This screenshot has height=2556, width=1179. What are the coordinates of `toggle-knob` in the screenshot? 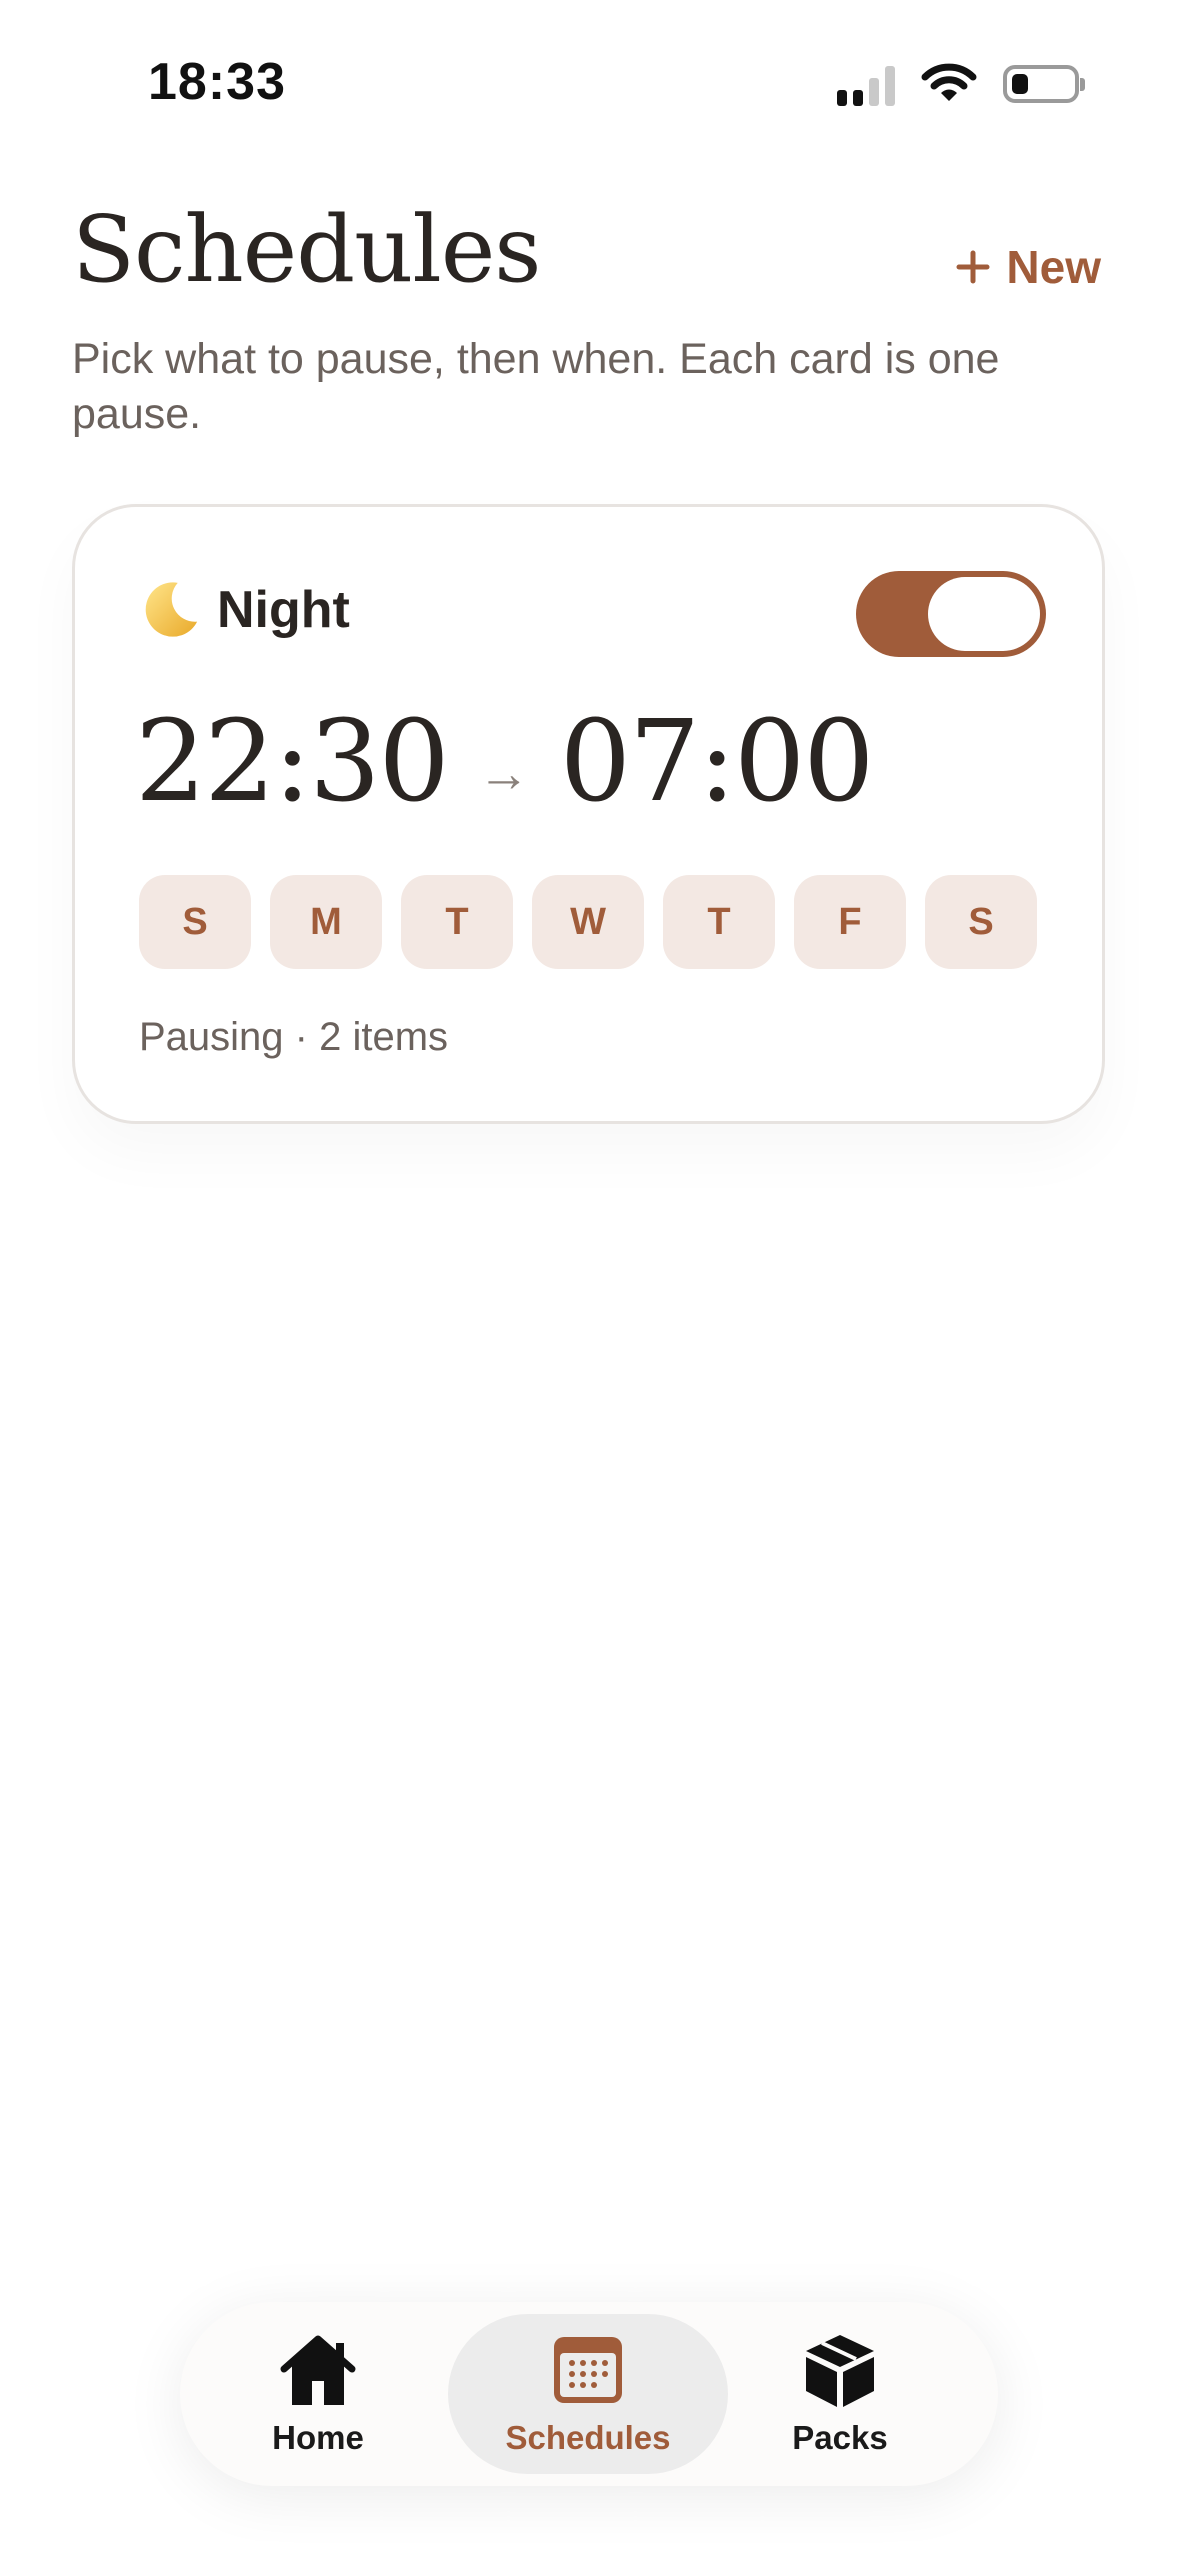 It's located at (984, 614).